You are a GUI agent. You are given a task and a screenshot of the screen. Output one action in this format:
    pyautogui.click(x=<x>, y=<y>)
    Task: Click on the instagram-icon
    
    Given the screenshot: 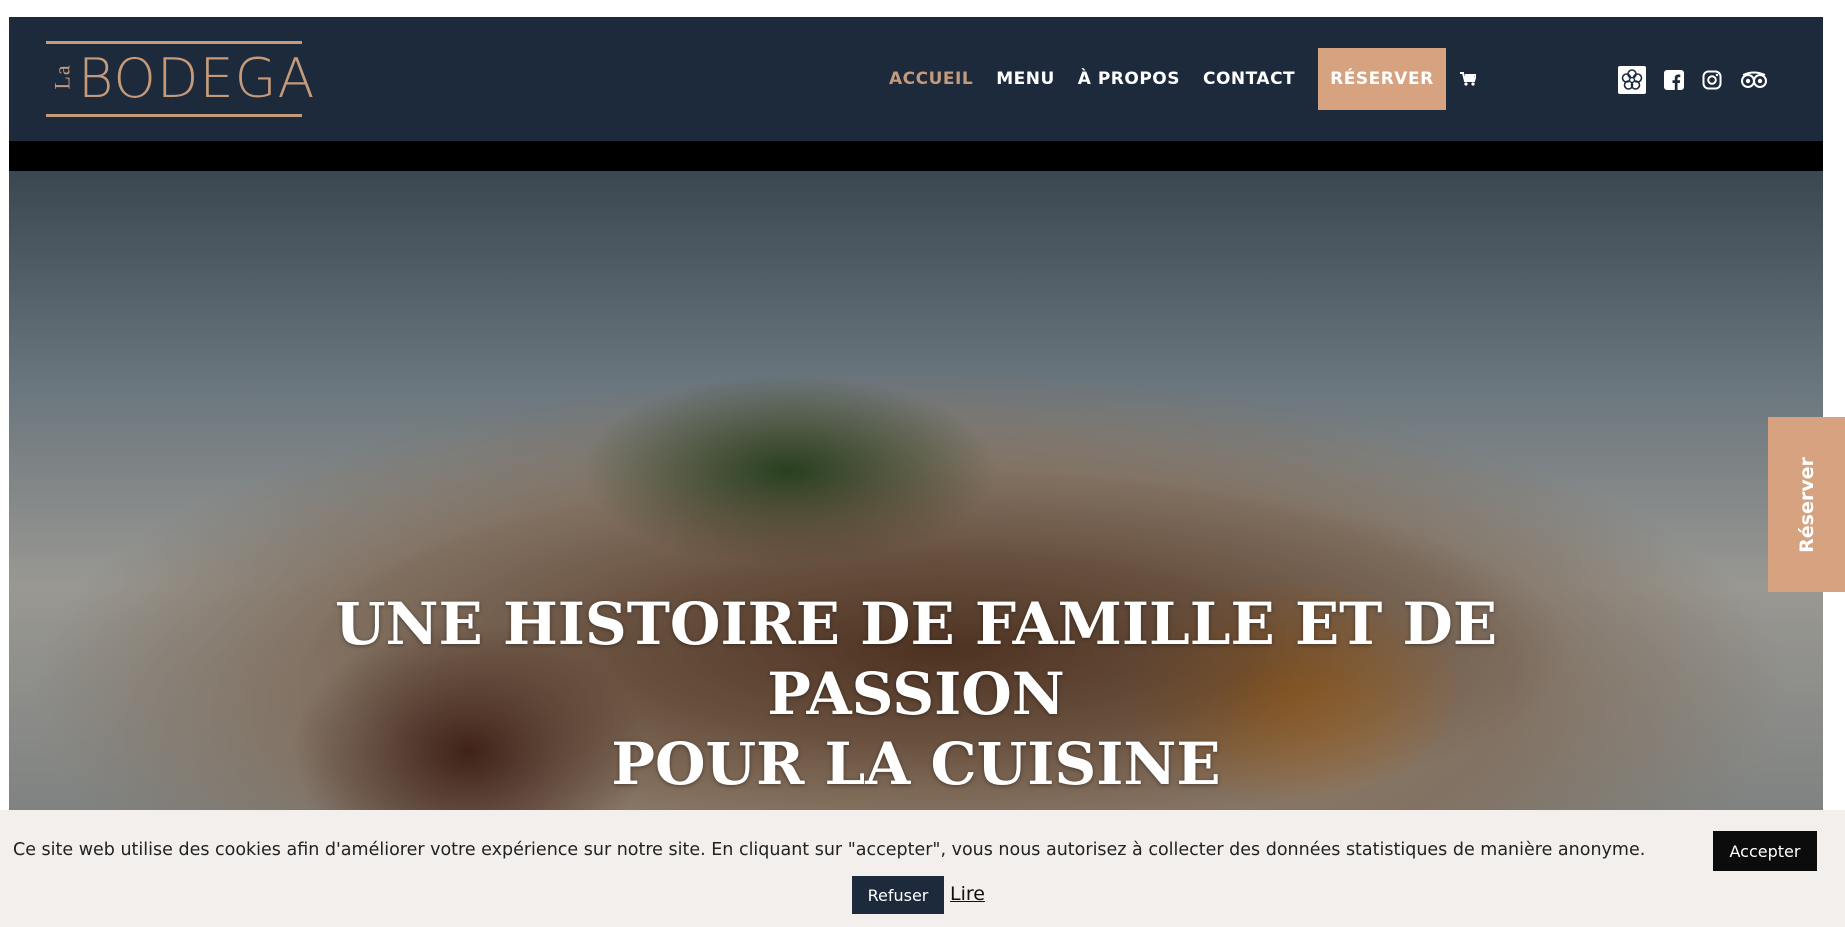 What is the action you would take?
    pyautogui.click(x=1712, y=80)
    